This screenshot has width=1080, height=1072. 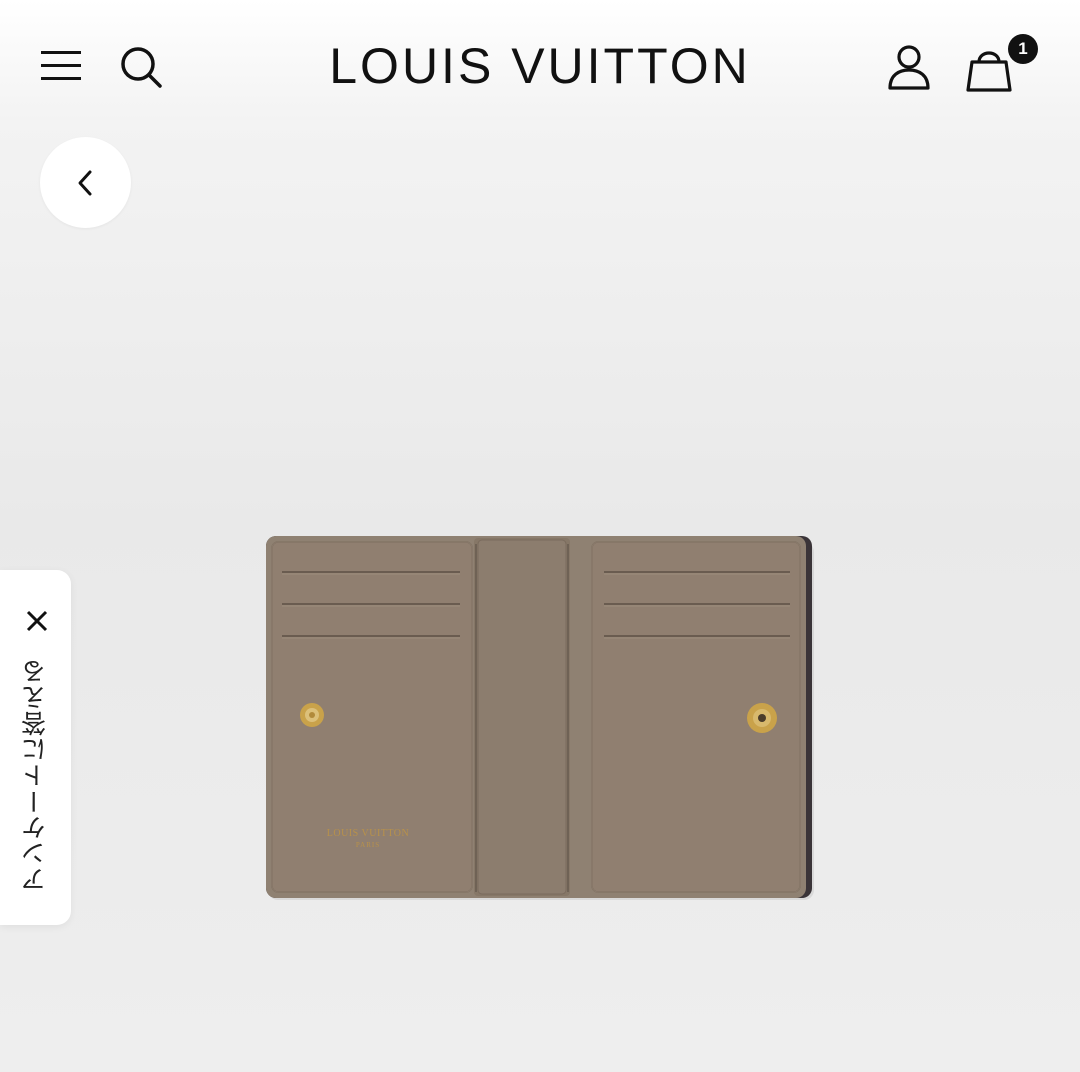 I want to click on shopping-bag-icon, so click(x=989, y=71).